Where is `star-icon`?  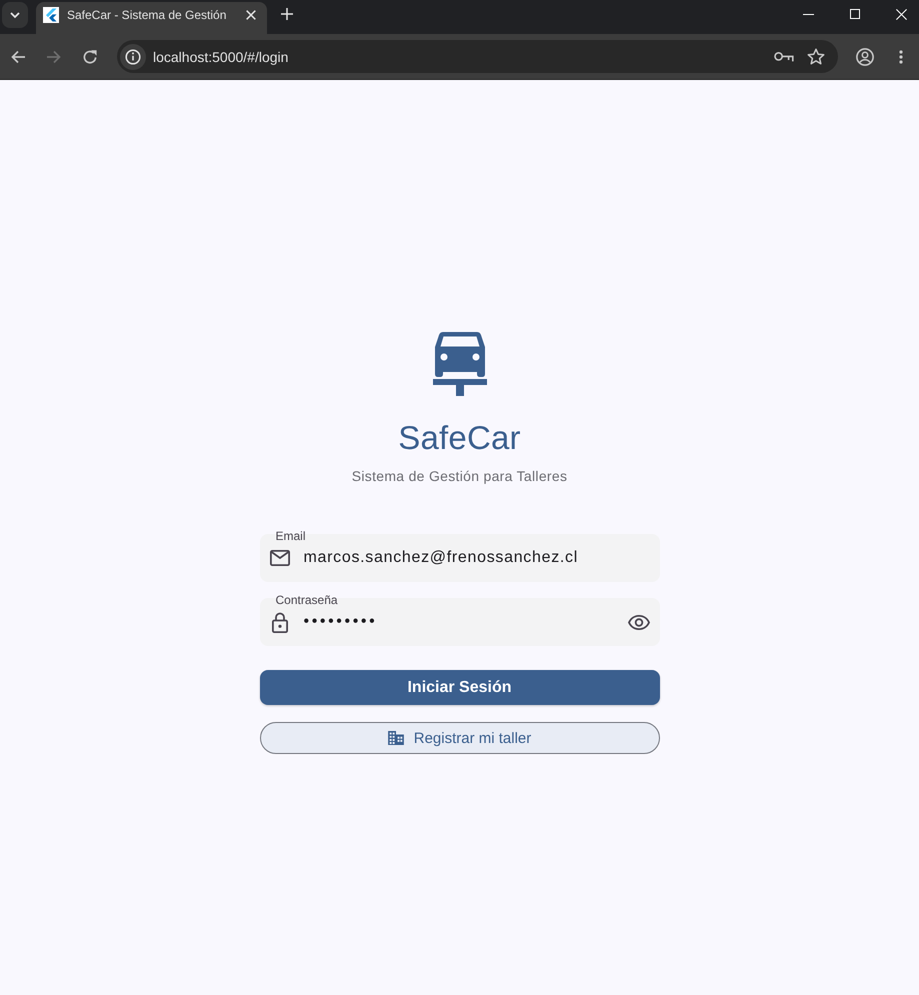
star-icon is located at coordinates (816, 56).